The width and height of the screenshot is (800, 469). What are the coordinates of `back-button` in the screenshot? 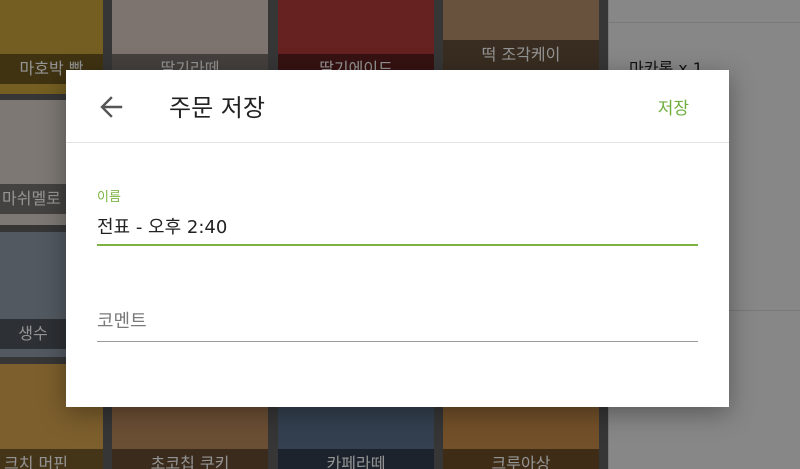 It's located at (111, 107).